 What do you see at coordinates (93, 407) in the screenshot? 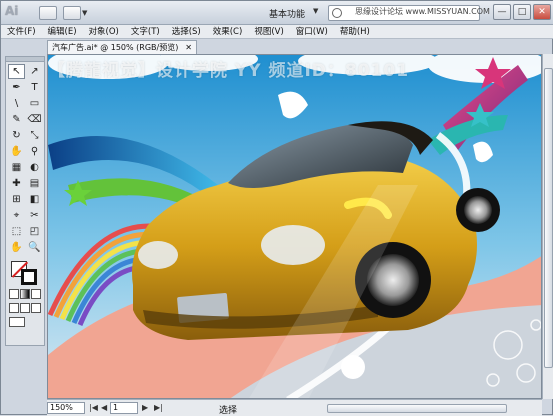
I see `first-page-icon: |◀` at bounding box center [93, 407].